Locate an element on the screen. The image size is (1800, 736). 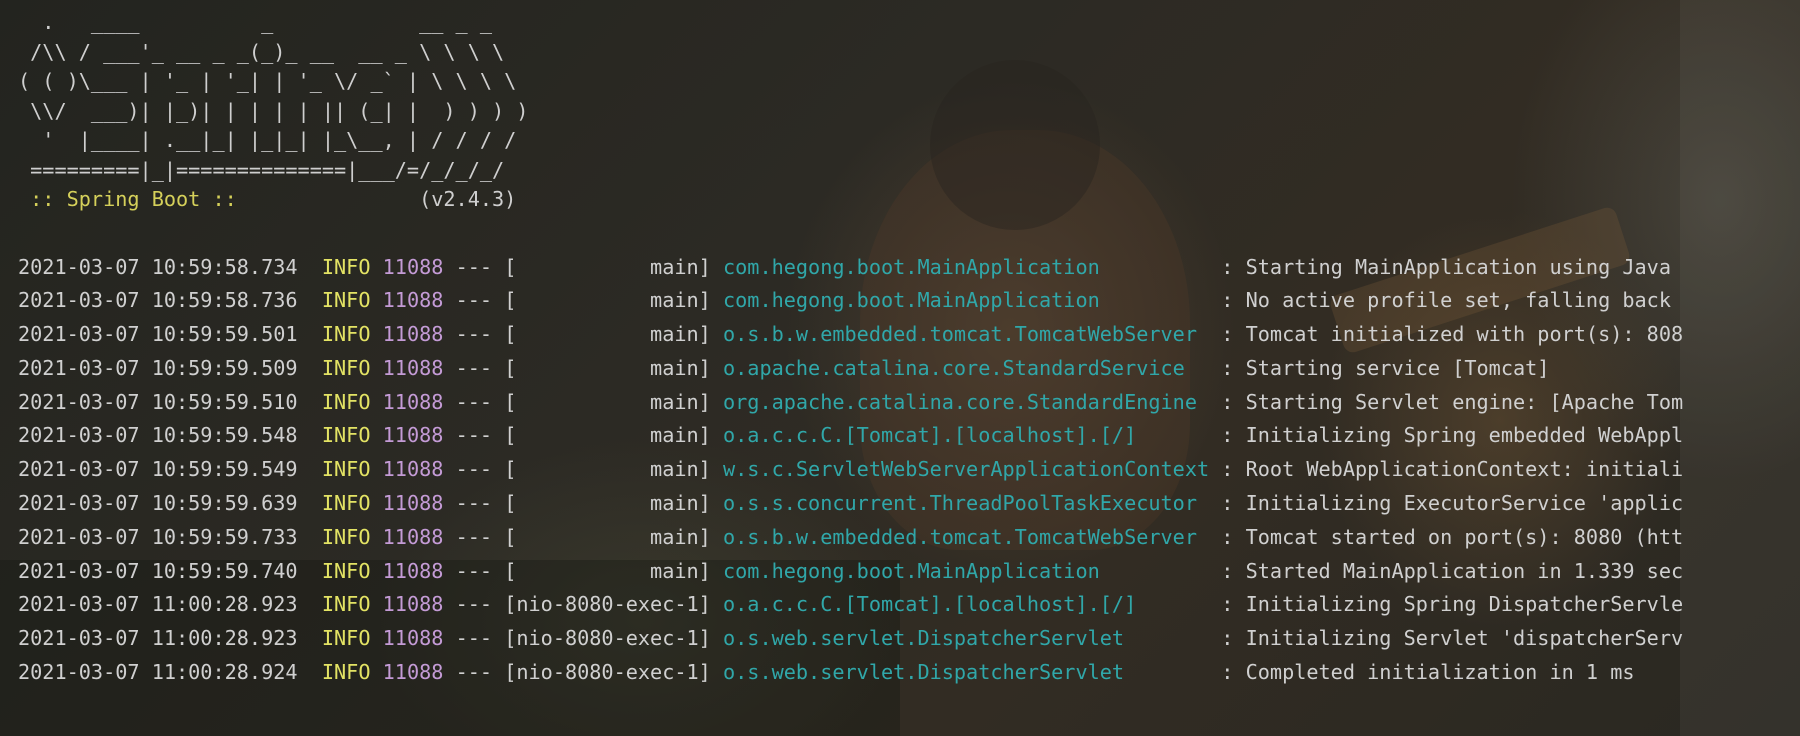
log-logger: org.apache.catalina.core.StandardEngine is located at coordinates (966, 401).